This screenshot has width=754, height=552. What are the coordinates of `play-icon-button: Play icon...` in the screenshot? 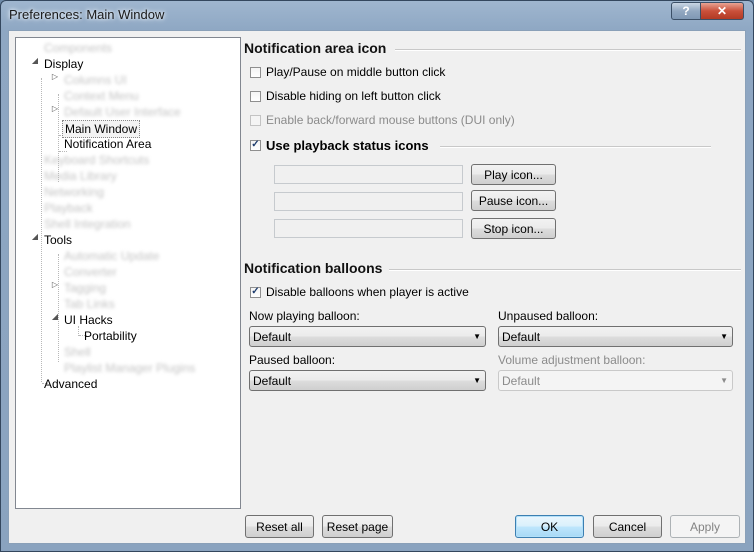 It's located at (513, 174).